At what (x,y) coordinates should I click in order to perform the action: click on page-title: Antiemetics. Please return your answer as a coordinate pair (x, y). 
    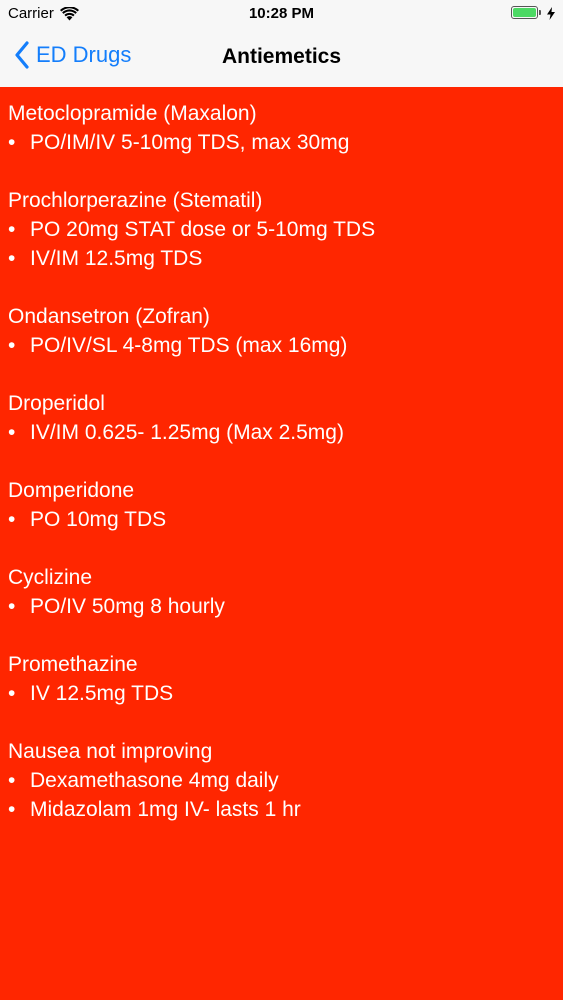
    Looking at the image, I should click on (281, 56).